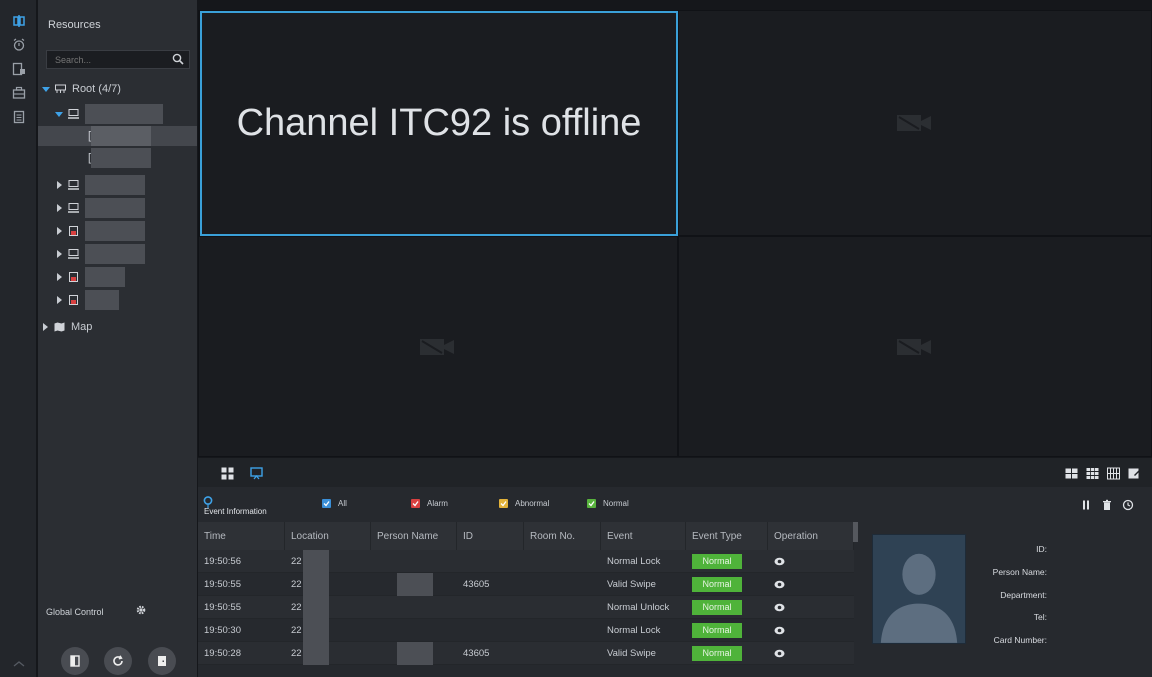  Describe the element at coordinates (643, 536) in the screenshot. I see `column-header: Event` at that location.